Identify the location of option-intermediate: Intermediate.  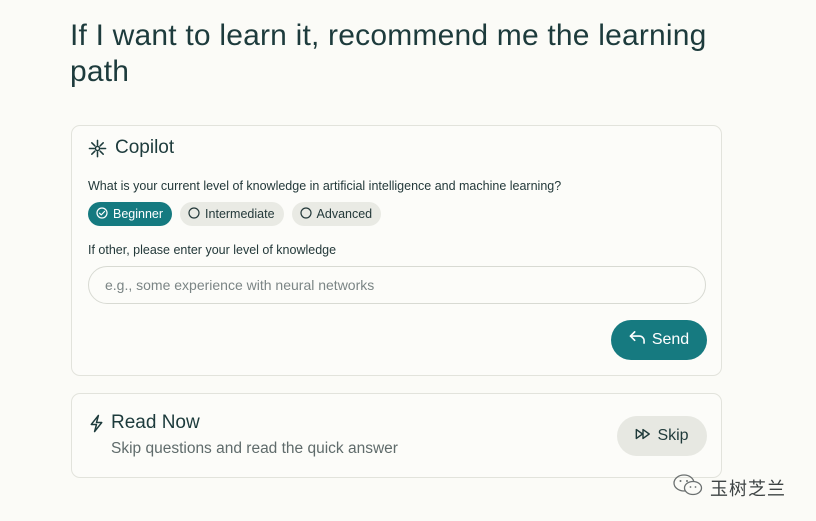
(232, 214).